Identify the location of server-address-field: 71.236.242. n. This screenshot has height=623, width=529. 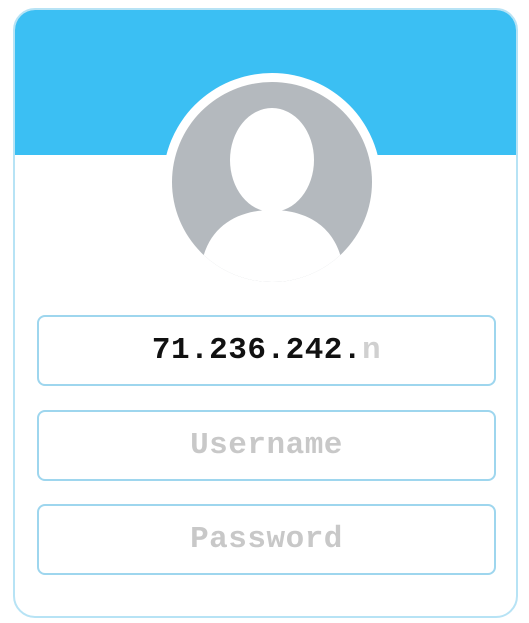
(266, 350).